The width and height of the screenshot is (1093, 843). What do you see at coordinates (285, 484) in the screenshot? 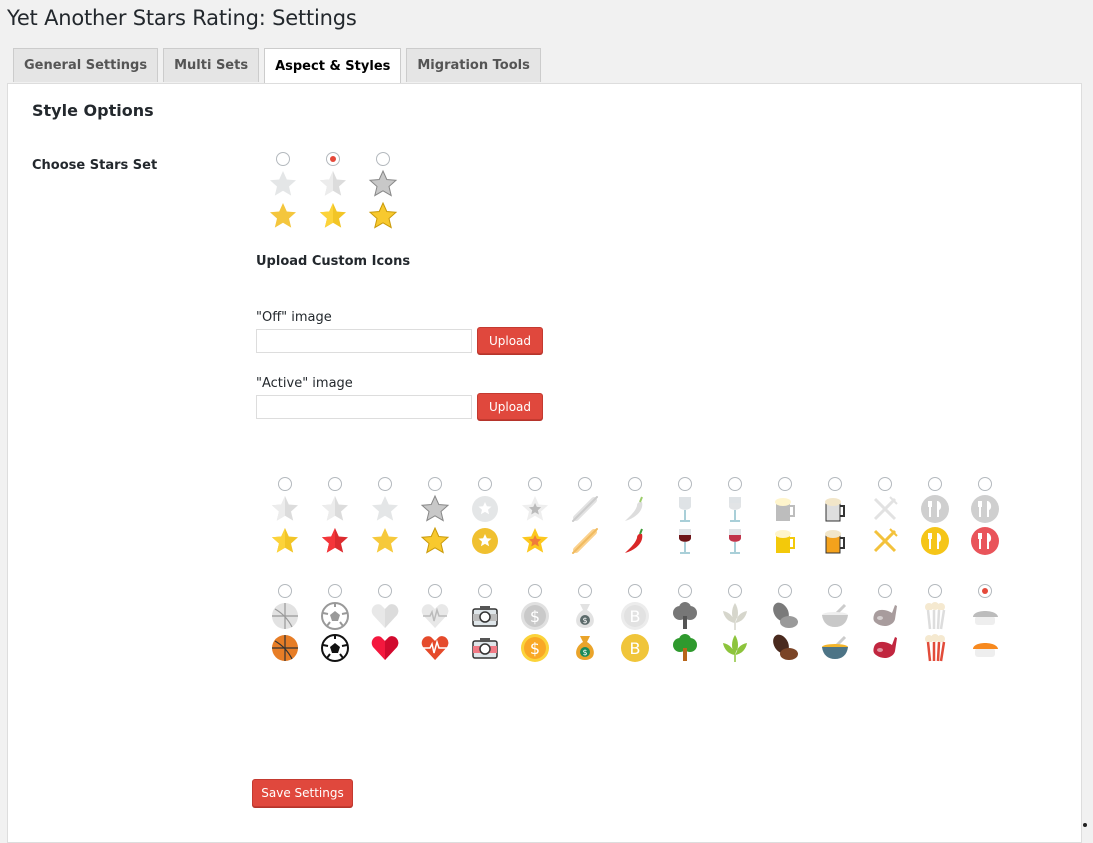
I see `split-star-yellow-radio` at bounding box center [285, 484].